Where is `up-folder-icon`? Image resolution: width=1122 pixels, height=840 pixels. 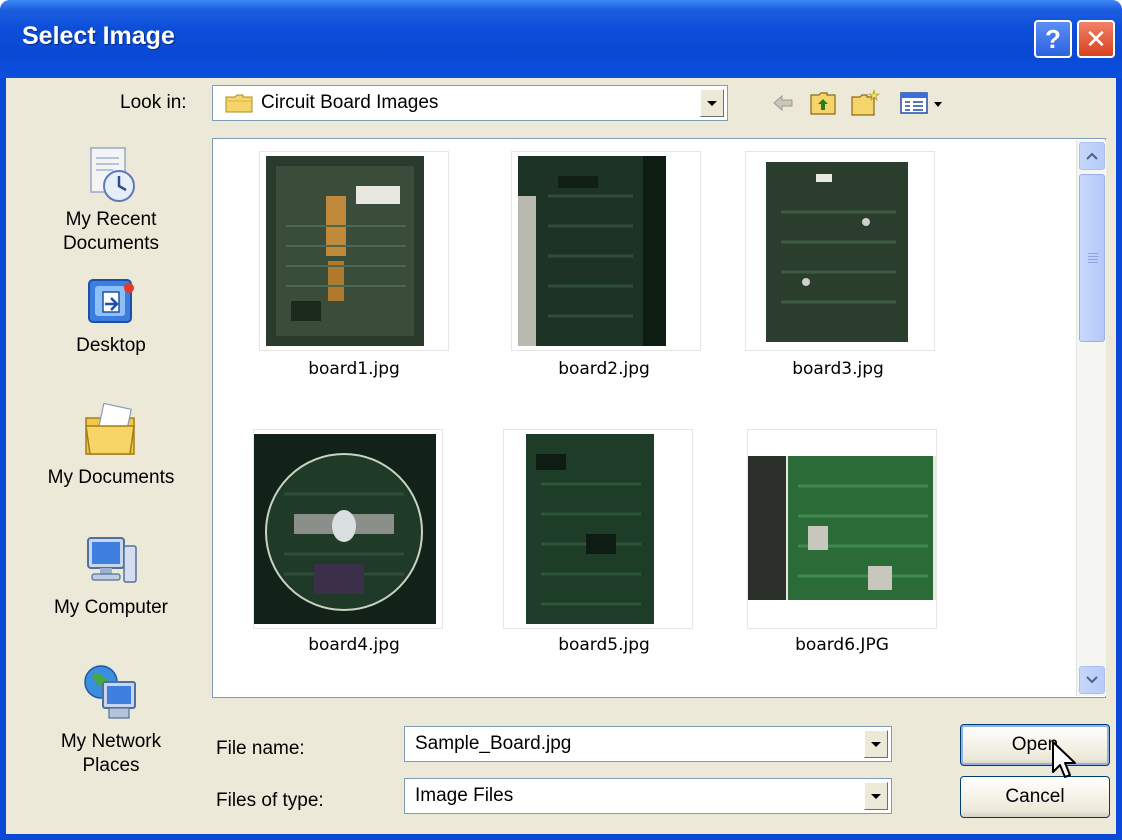 up-folder-icon is located at coordinates (823, 103).